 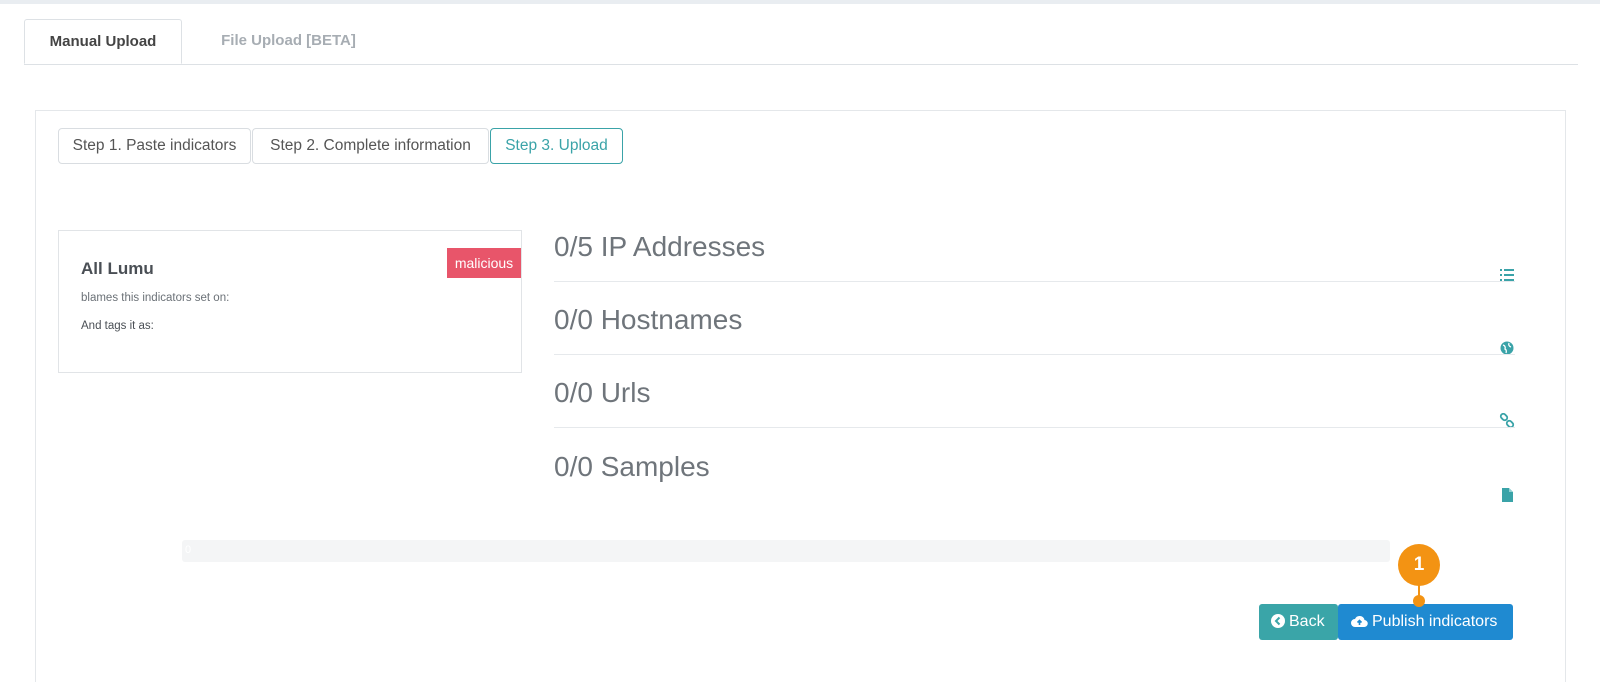 I want to click on publish-label: Publish indicators, so click(x=1435, y=621).